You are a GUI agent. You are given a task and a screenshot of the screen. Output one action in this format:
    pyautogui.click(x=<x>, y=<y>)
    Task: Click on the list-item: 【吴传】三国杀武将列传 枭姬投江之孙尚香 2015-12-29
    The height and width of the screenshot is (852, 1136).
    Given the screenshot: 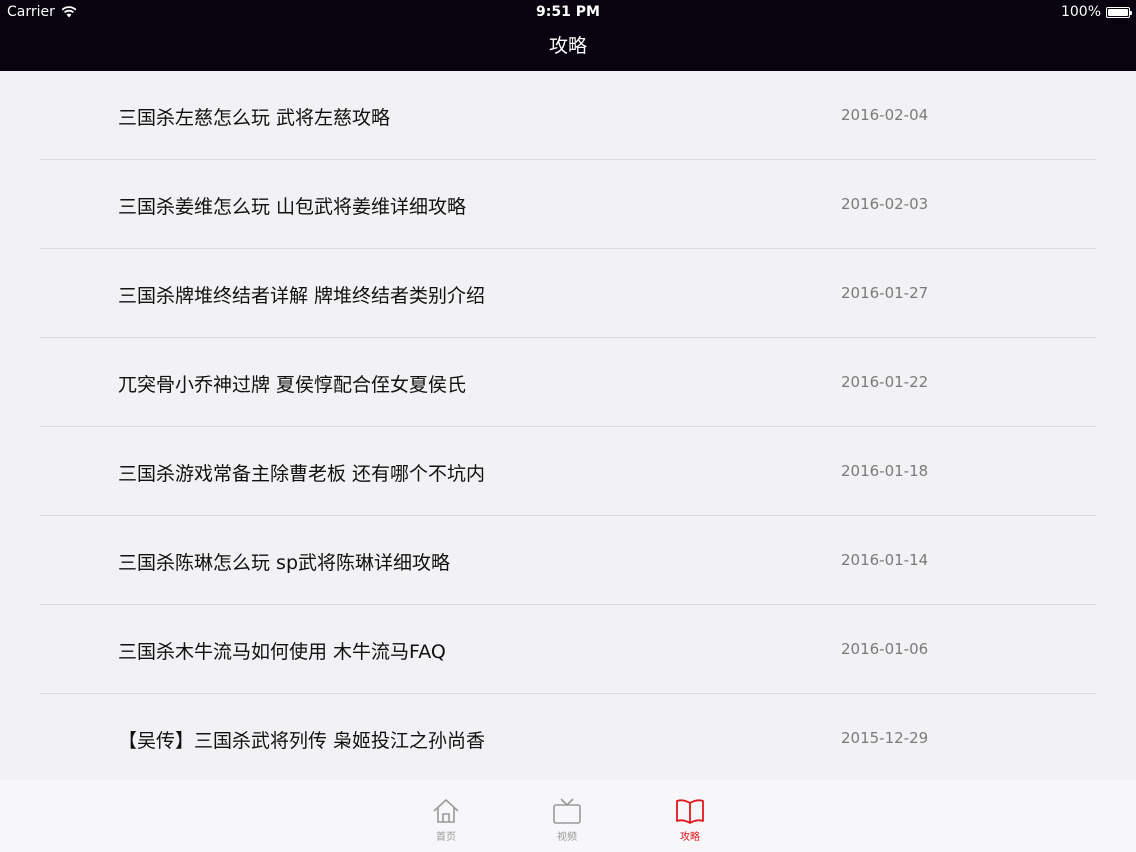 What is the action you would take?
    pyautogui.click(x=568, y=738)
    